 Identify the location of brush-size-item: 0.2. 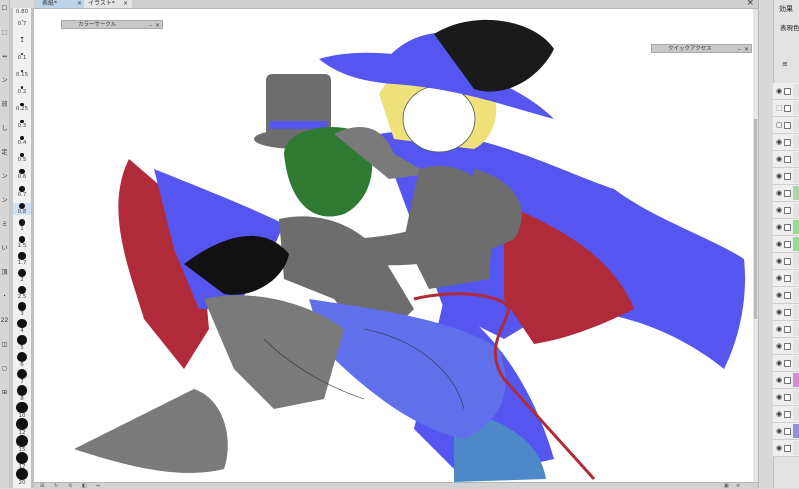
(22, 90).